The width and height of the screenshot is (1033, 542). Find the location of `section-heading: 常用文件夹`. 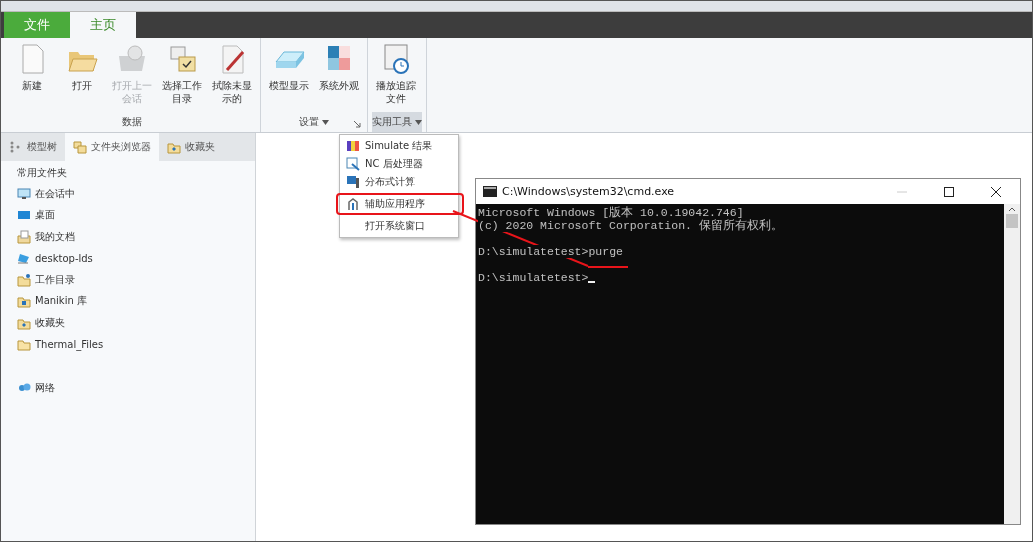

section-heading: 常用文件夹 is located at coordinates (42, 173).